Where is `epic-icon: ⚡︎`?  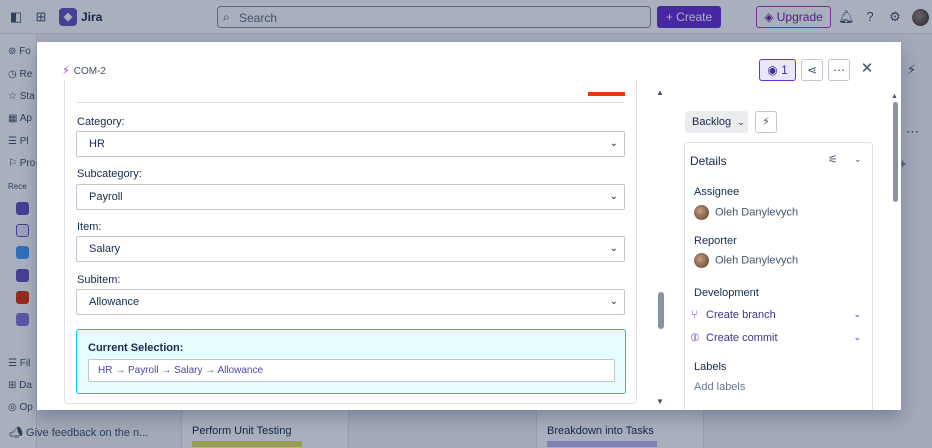
epic-icon: ⚡︎ is located at coordinates (66, 71).